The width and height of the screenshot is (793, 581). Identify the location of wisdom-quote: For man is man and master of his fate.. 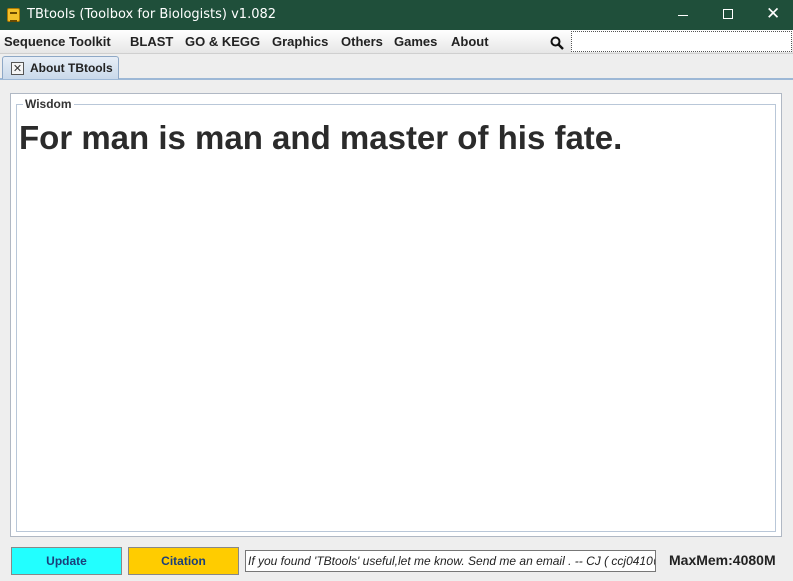
(321, 137).